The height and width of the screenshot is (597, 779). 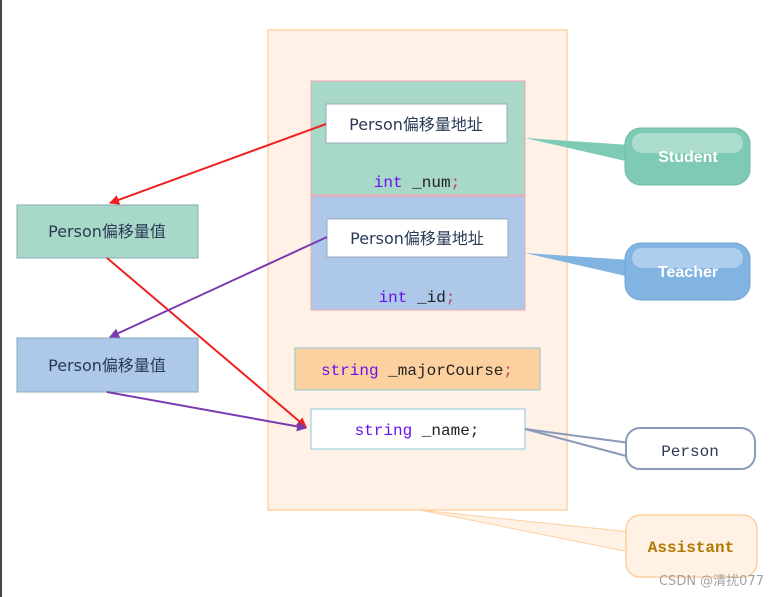 I want to click on watermark: CSDN @清扰077, so click(x=711, y=581).